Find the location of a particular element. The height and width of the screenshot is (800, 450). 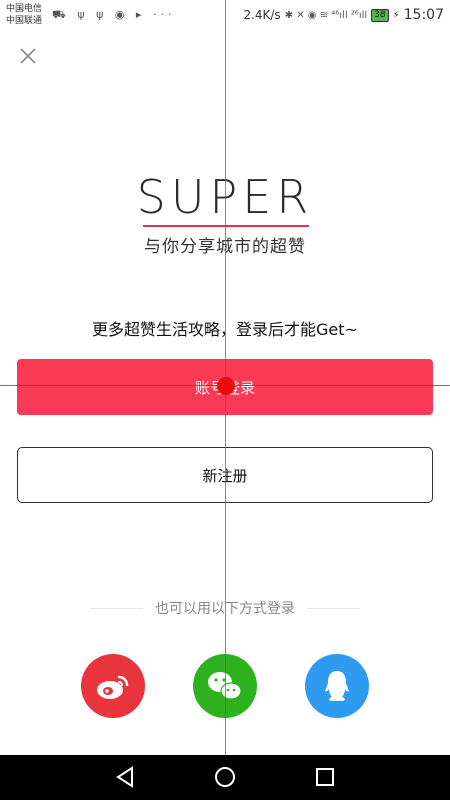

home-icon is located at coordinates (225, 777).